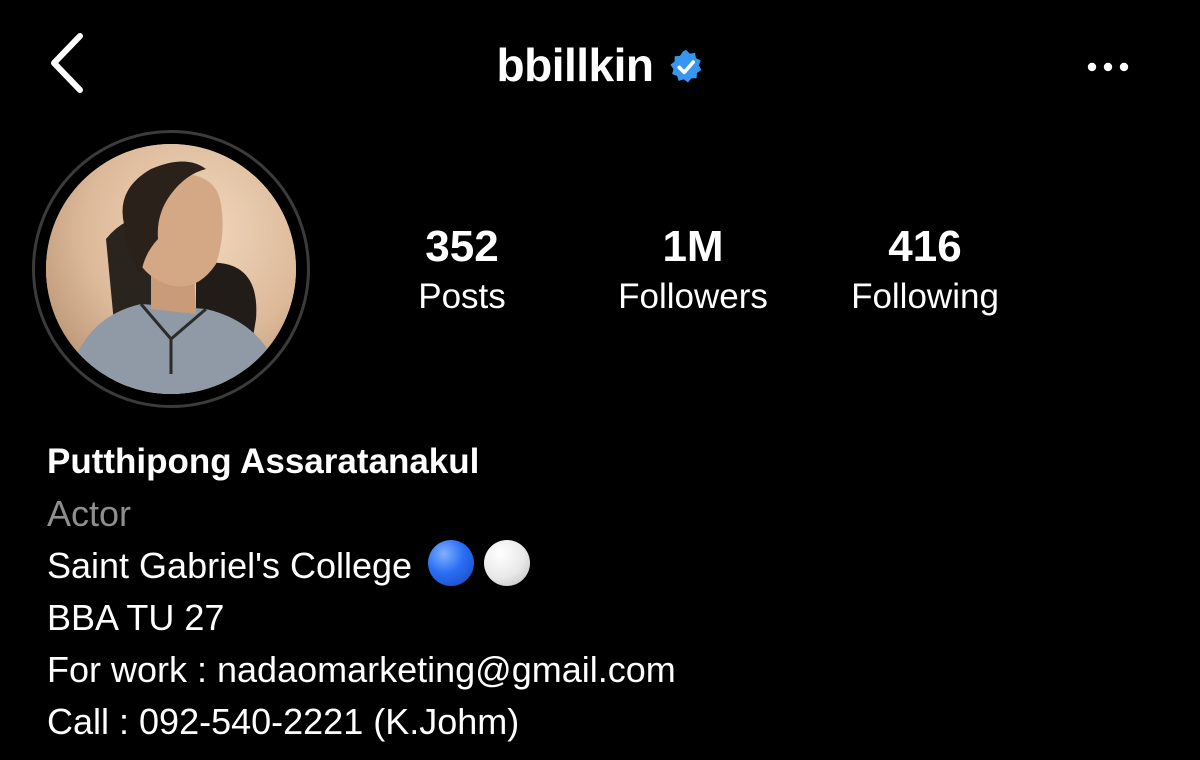  I want to click on bio-line-school: Saint Gabriel's College, so click(597, 566).